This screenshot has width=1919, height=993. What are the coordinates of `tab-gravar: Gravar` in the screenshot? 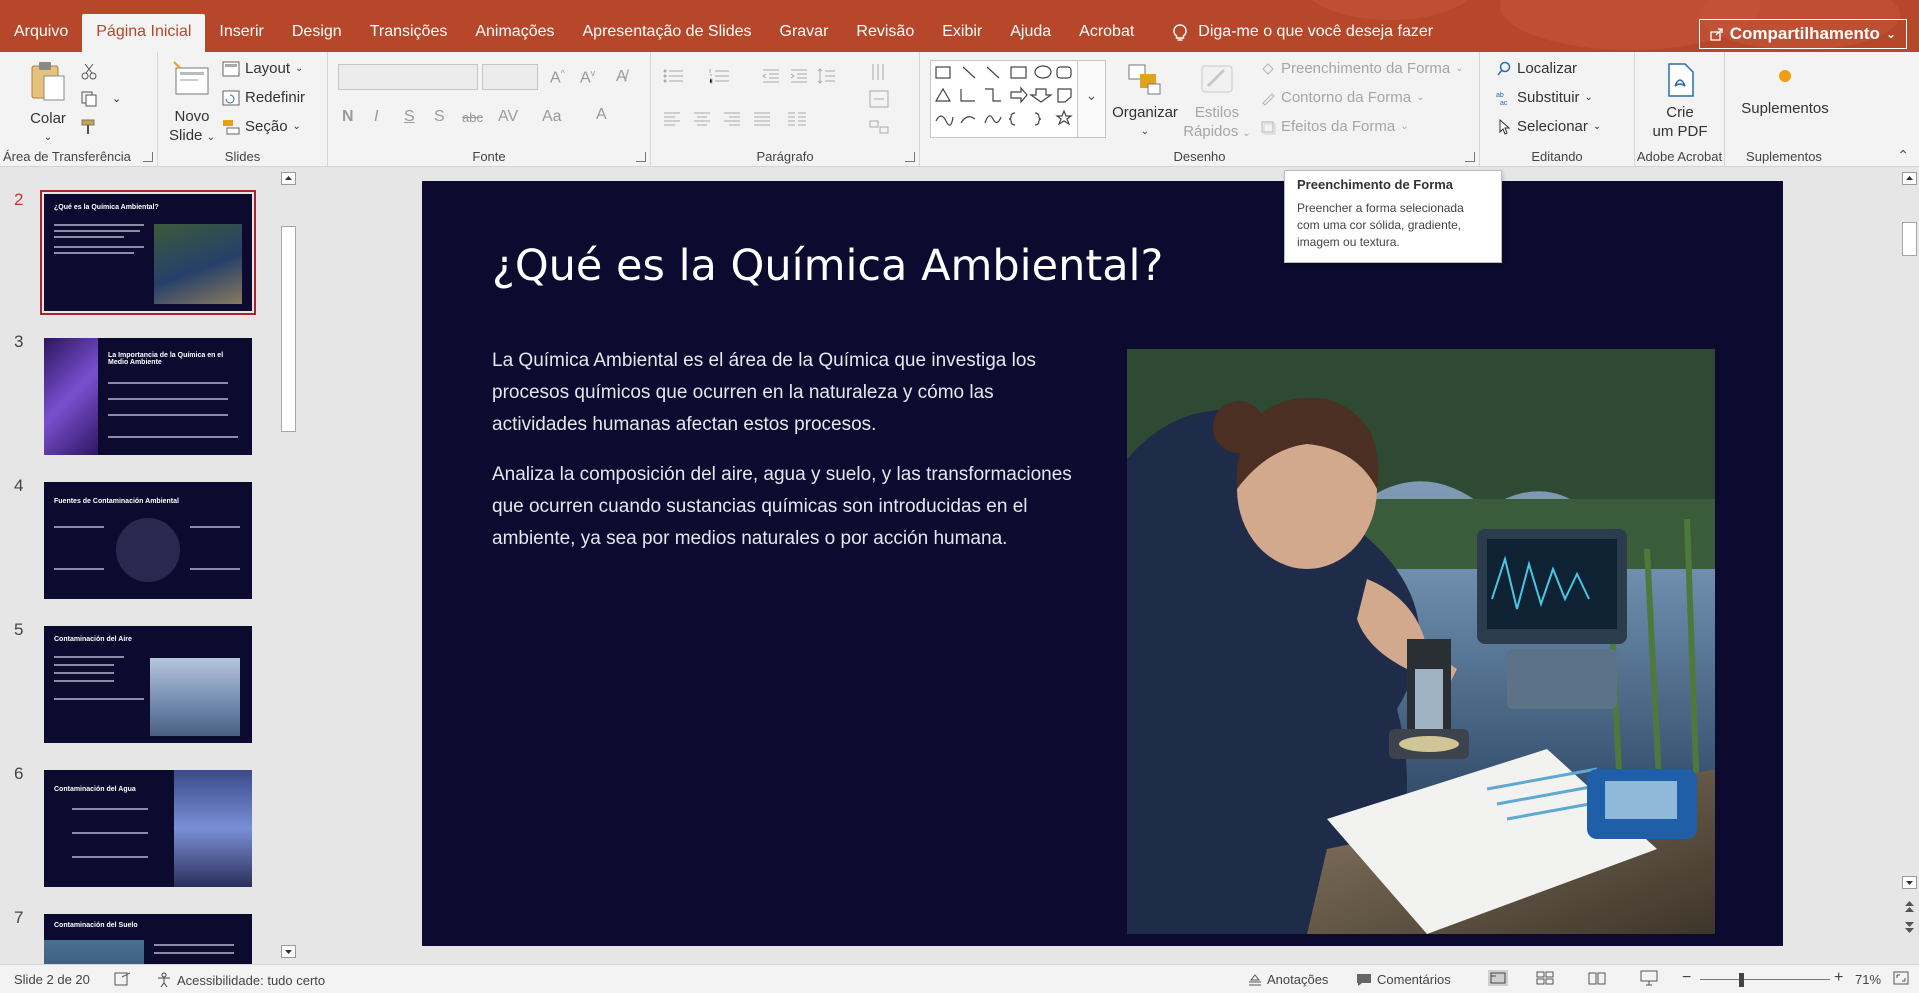 It's located at (804, 33).